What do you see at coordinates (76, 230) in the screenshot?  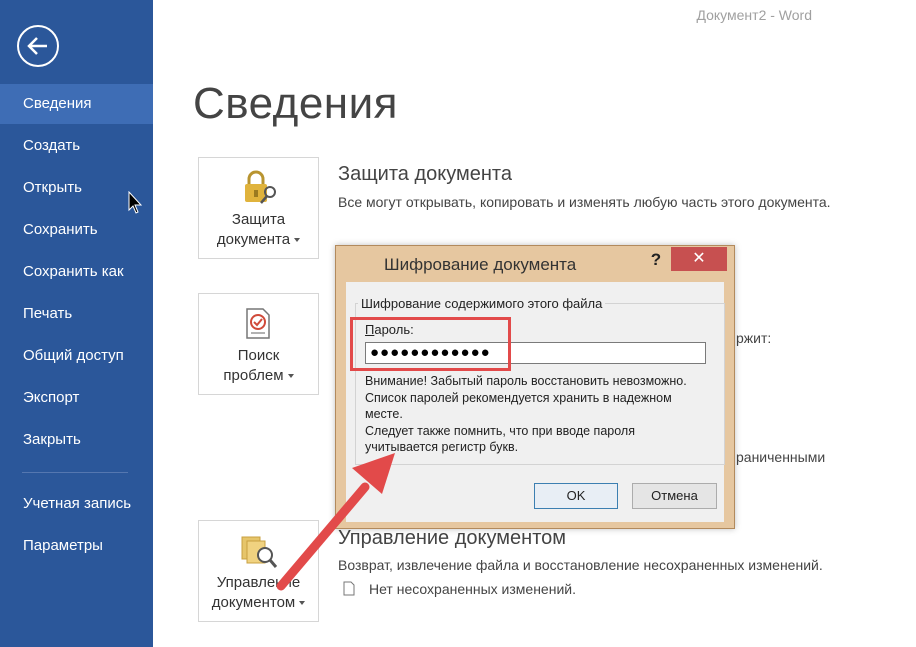 I see `sidebar-item-save: Сохранить` at bounding box center [76, 230].